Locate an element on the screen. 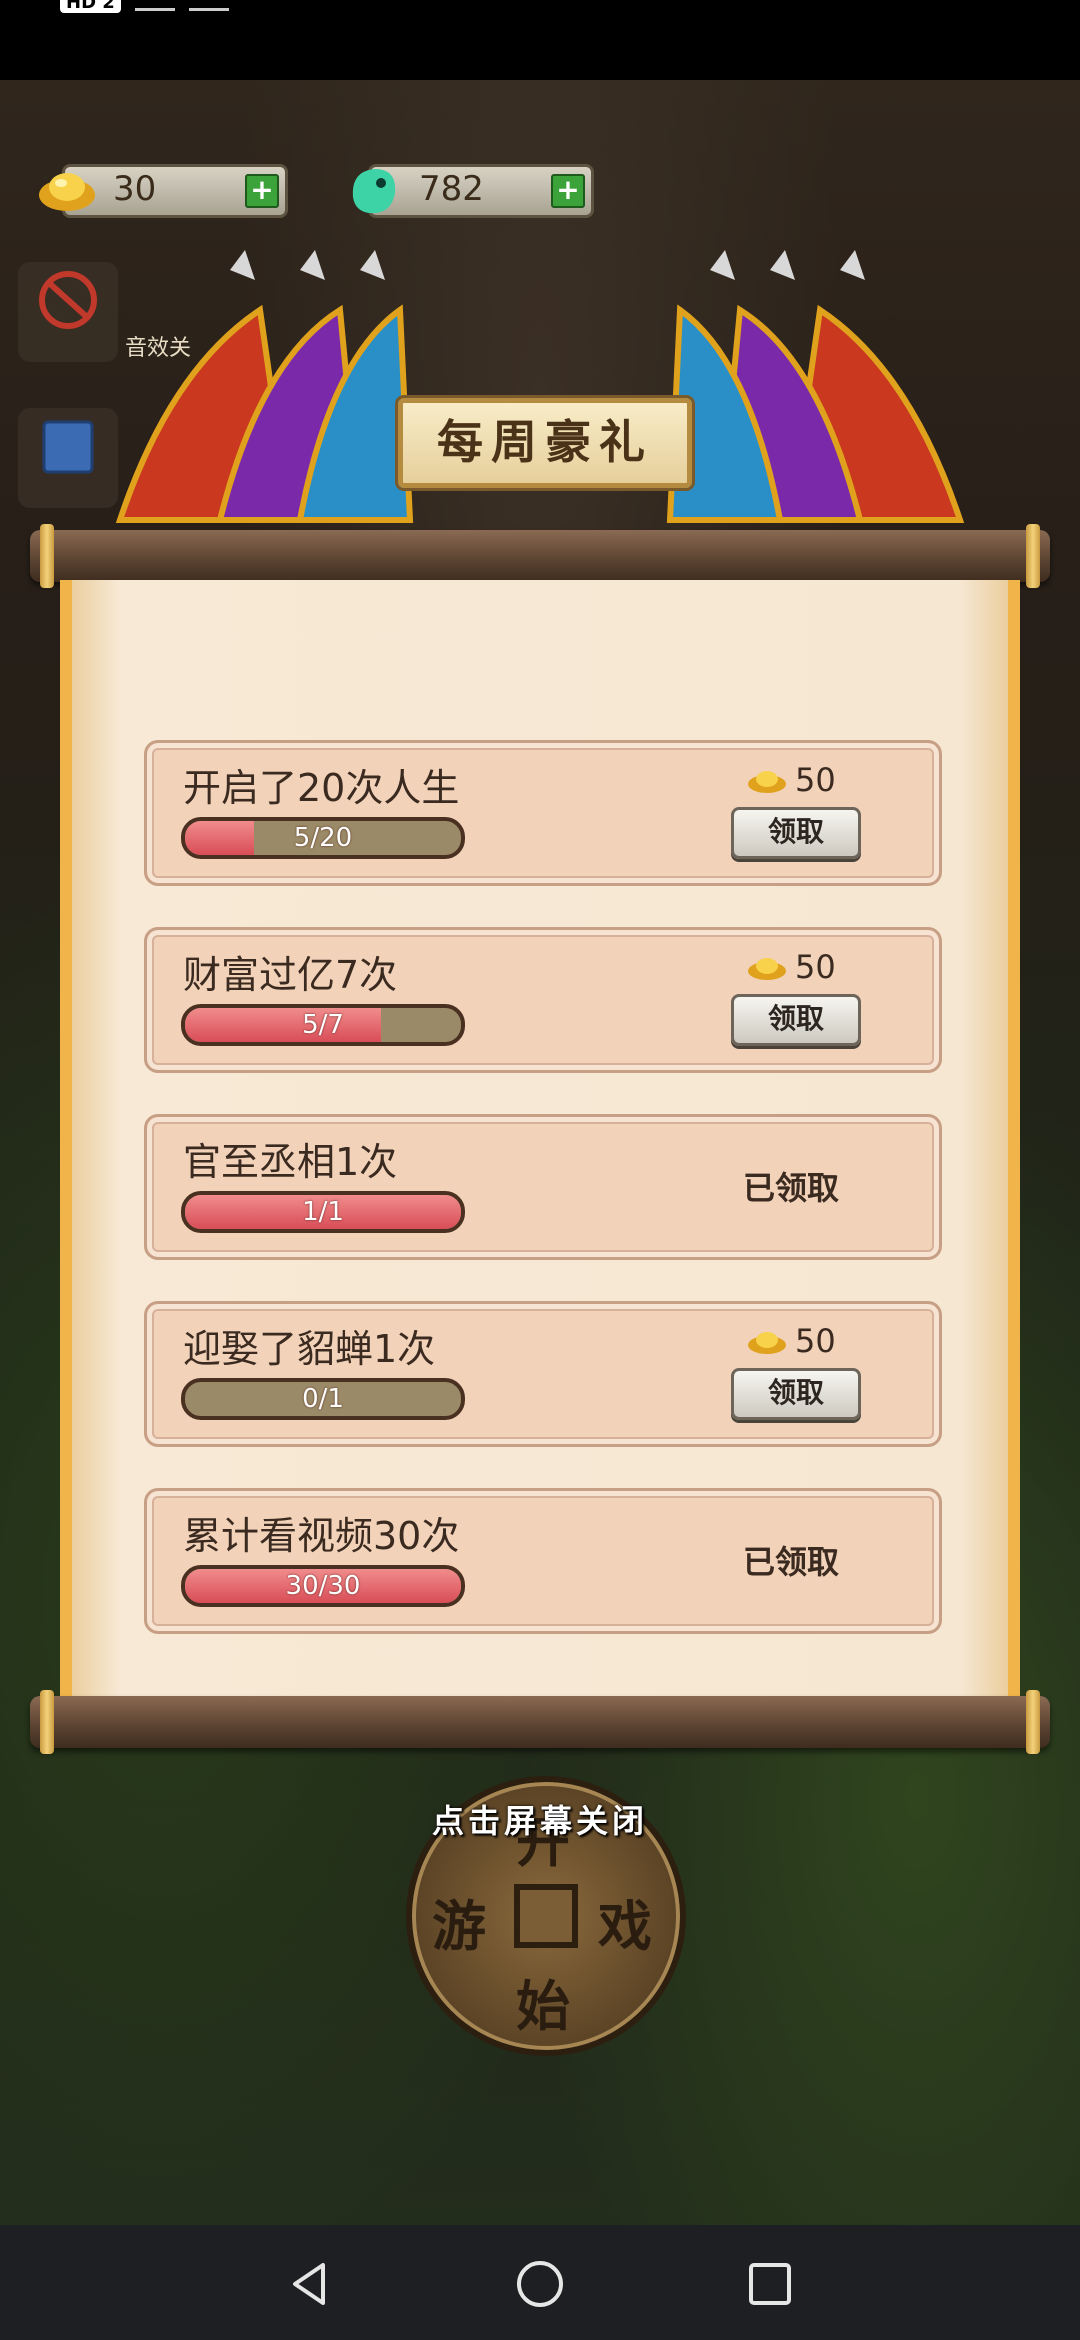 This screenshot has width=1080, height=2340. task-progress-bar: 30/30 is located at coordinates (323, 1586).